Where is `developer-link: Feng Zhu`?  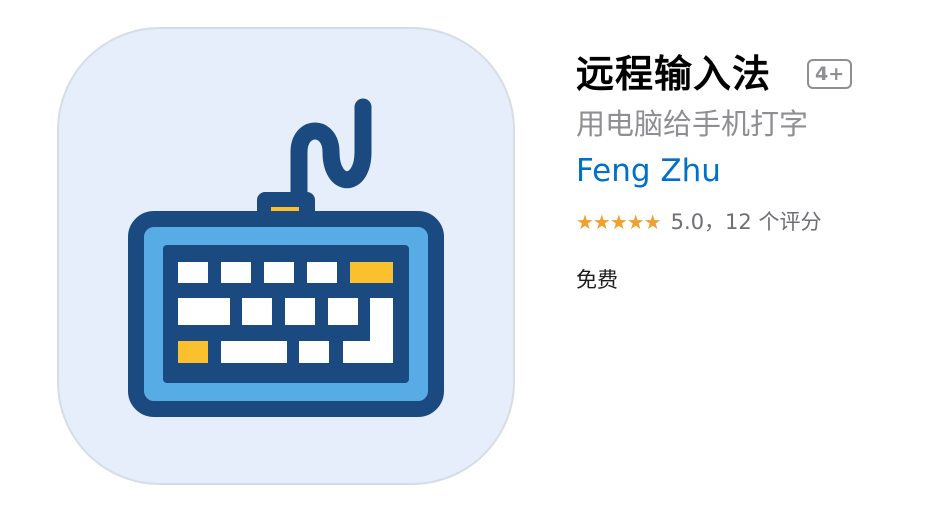
developer-link: Feng Zhu is located at coordinates (756, 171).